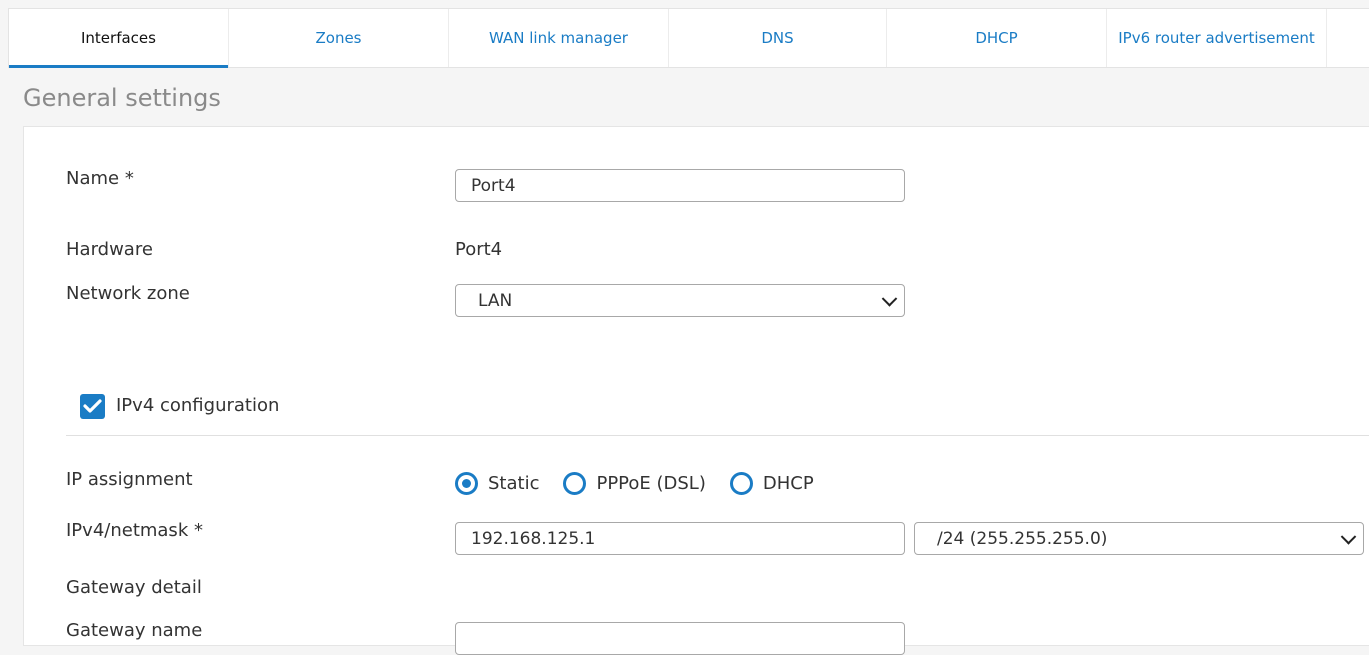 The image size is (1369, 655). I want to click on ipv4-netmask-label: IPv4/netmask *, so click(134, 530).